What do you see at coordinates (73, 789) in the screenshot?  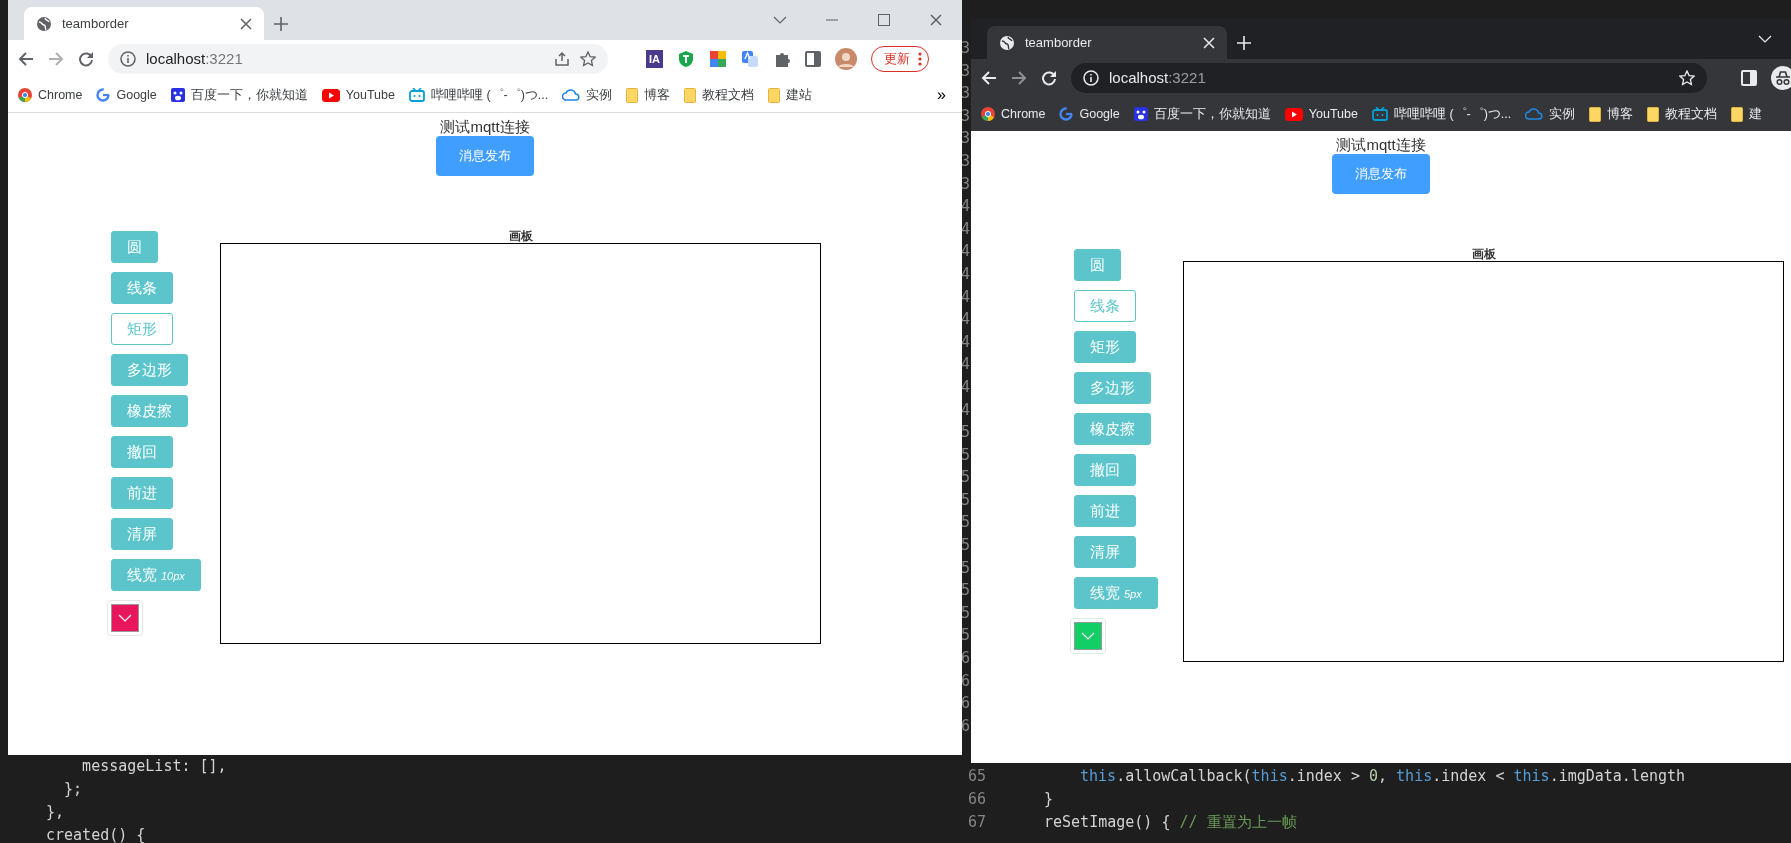 I see `code-line: };` at bounding box center [73, 789].